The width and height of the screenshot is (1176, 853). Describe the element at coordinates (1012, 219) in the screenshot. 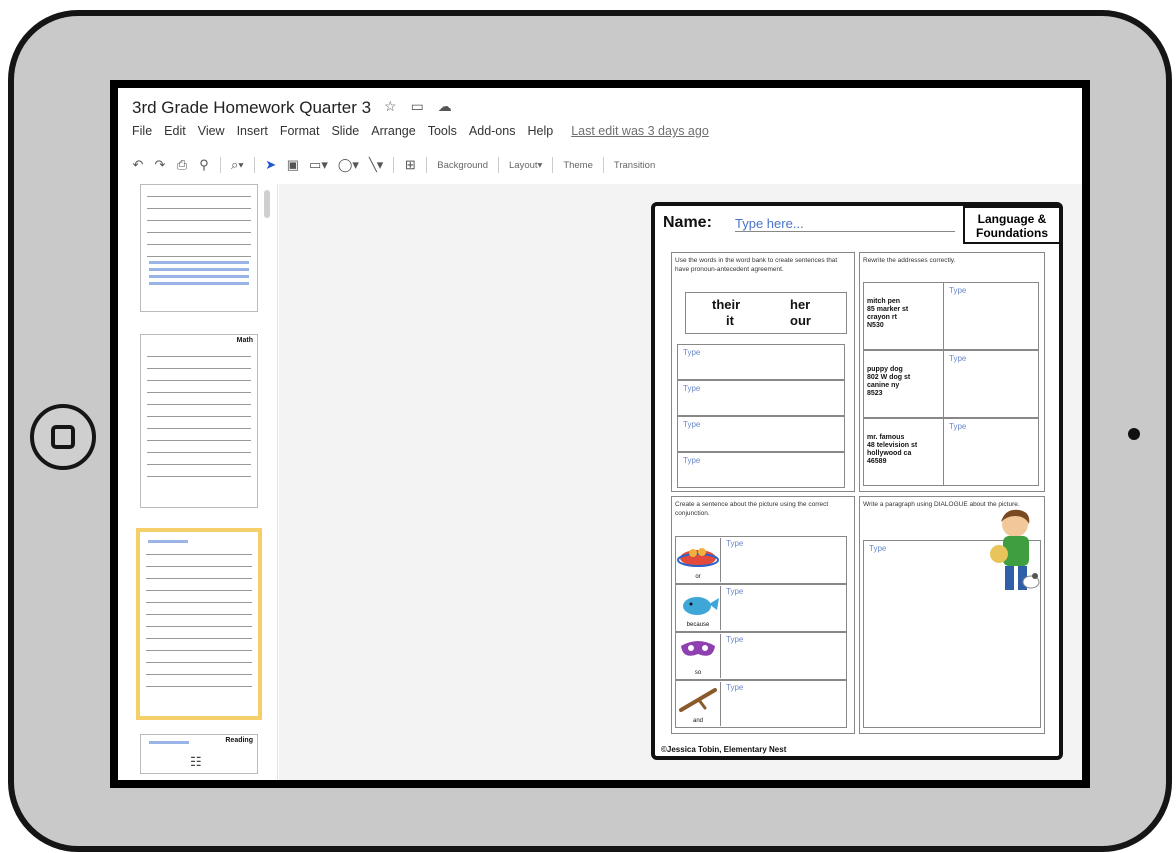

I see `subject-line-1: Language &` at that location.